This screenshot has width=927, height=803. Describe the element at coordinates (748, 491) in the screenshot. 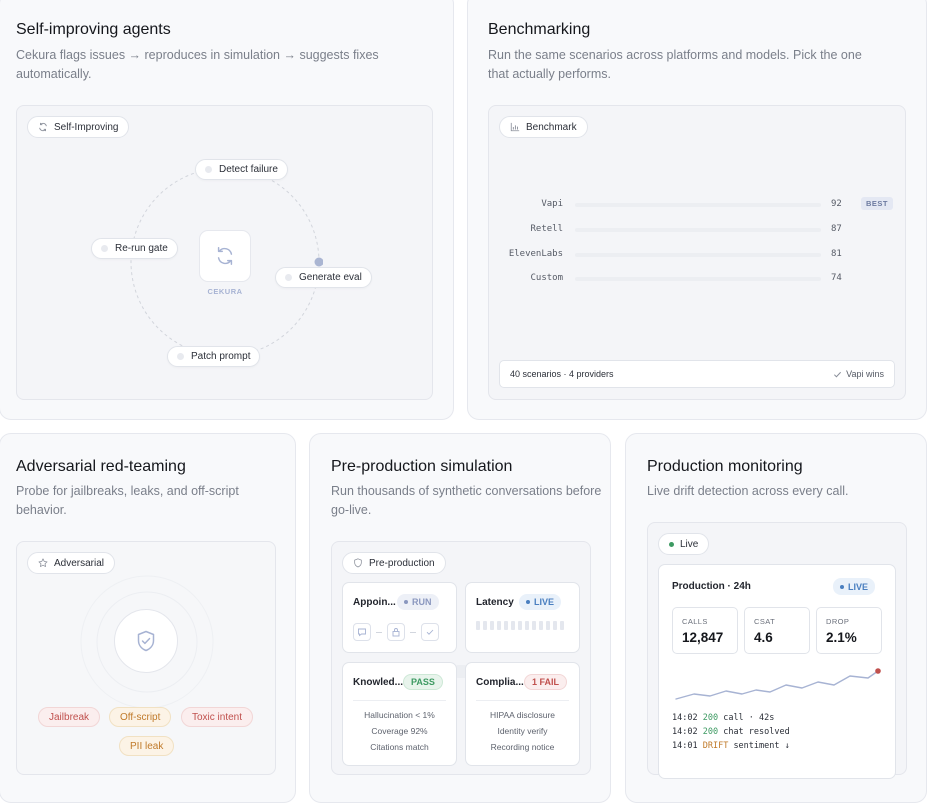

I see `card-description: Live drift detection across every call.` at that location.